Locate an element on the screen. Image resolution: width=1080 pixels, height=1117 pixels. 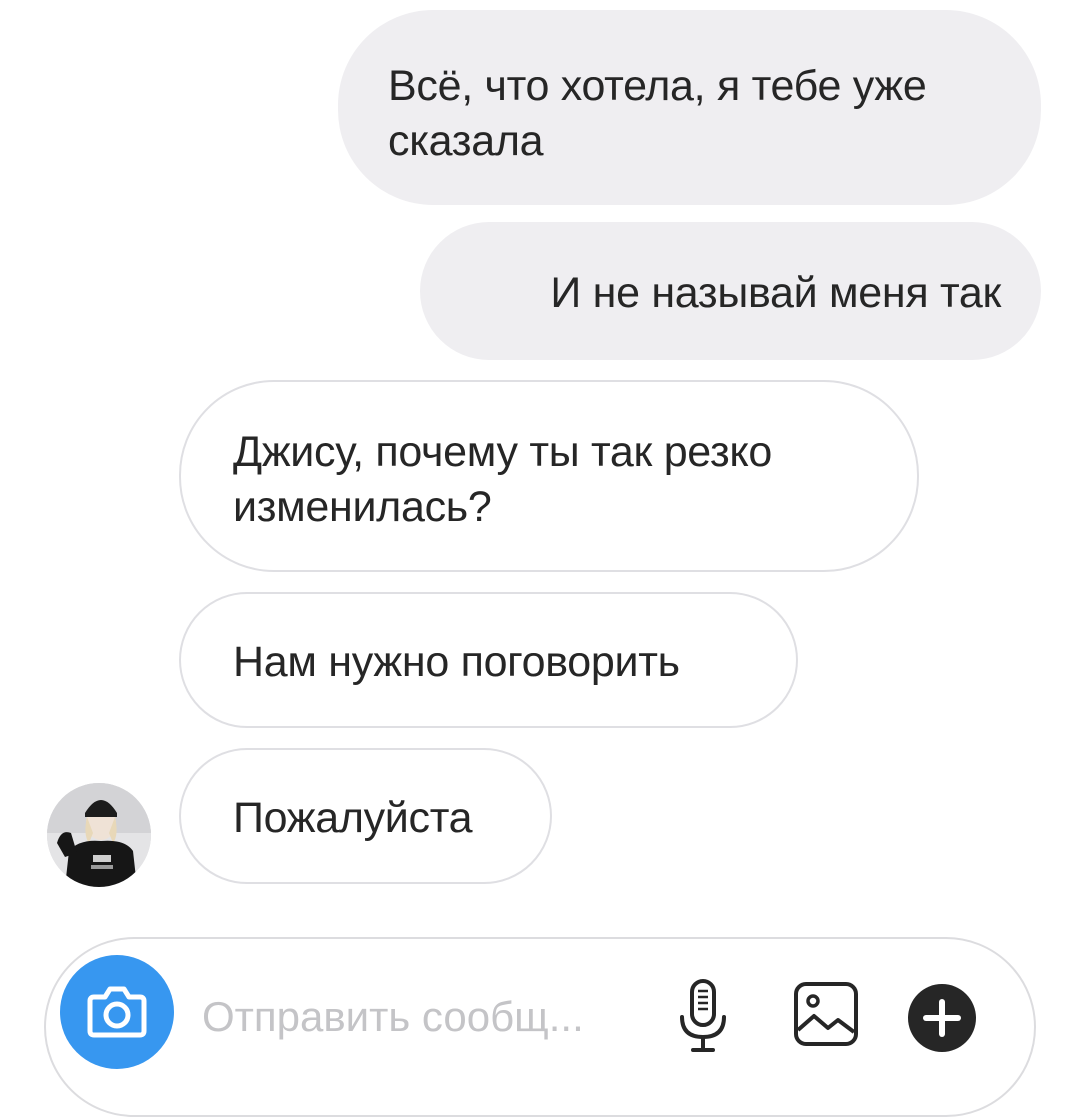
image-icon is located at coordinates (826, 1014).